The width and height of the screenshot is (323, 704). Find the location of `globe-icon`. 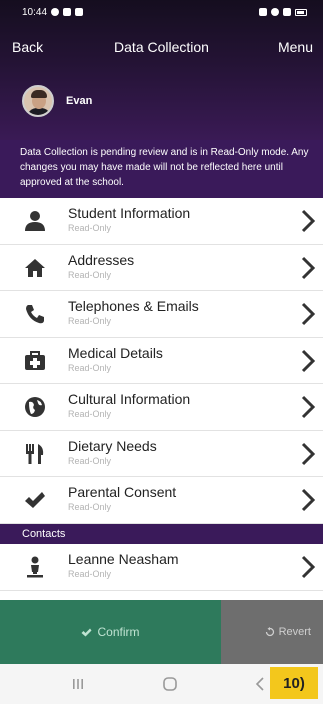

globe-icon is located at coordinates (35, 407).